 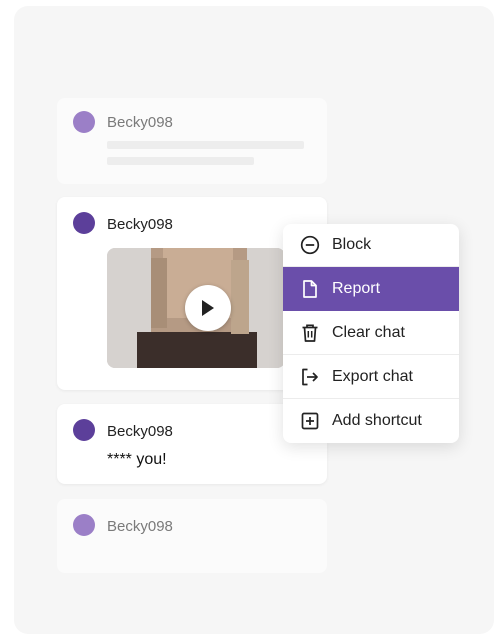 I want to click on block-icon, so click(x=310, y=245).